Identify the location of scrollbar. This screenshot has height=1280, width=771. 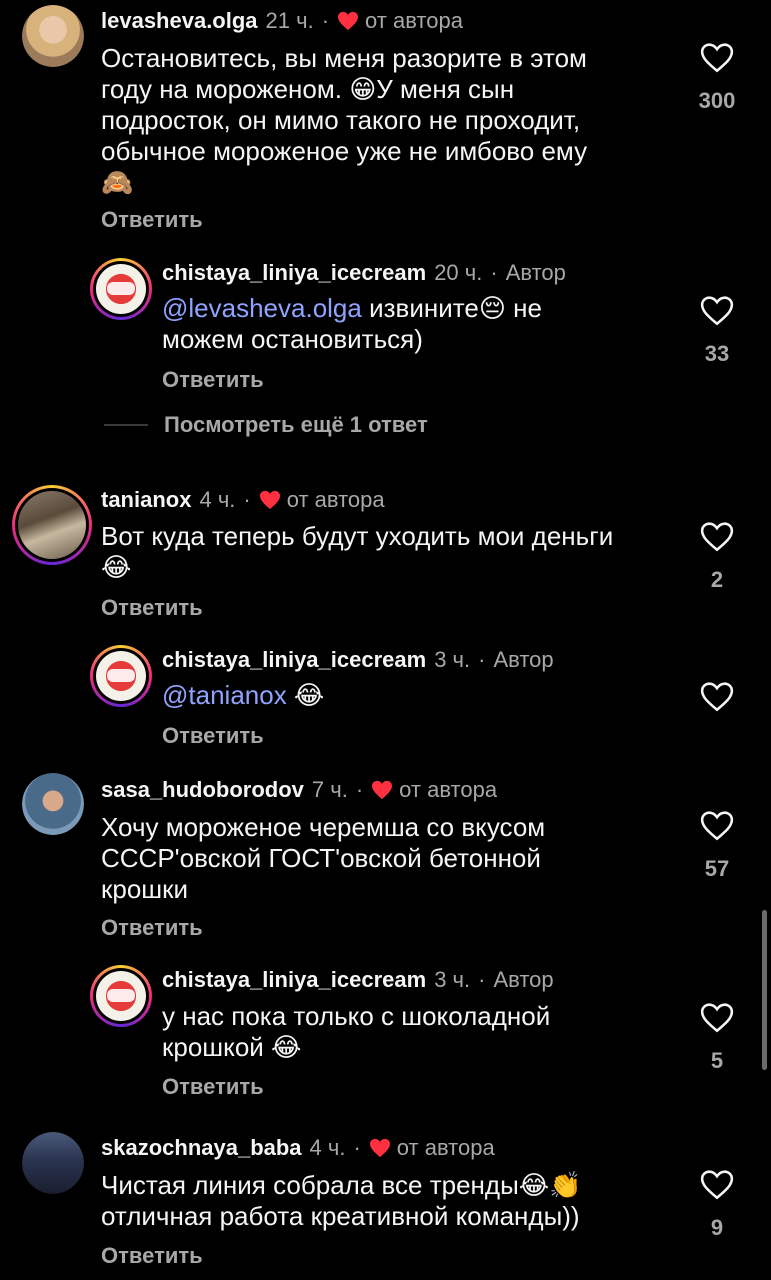
(764, 990).